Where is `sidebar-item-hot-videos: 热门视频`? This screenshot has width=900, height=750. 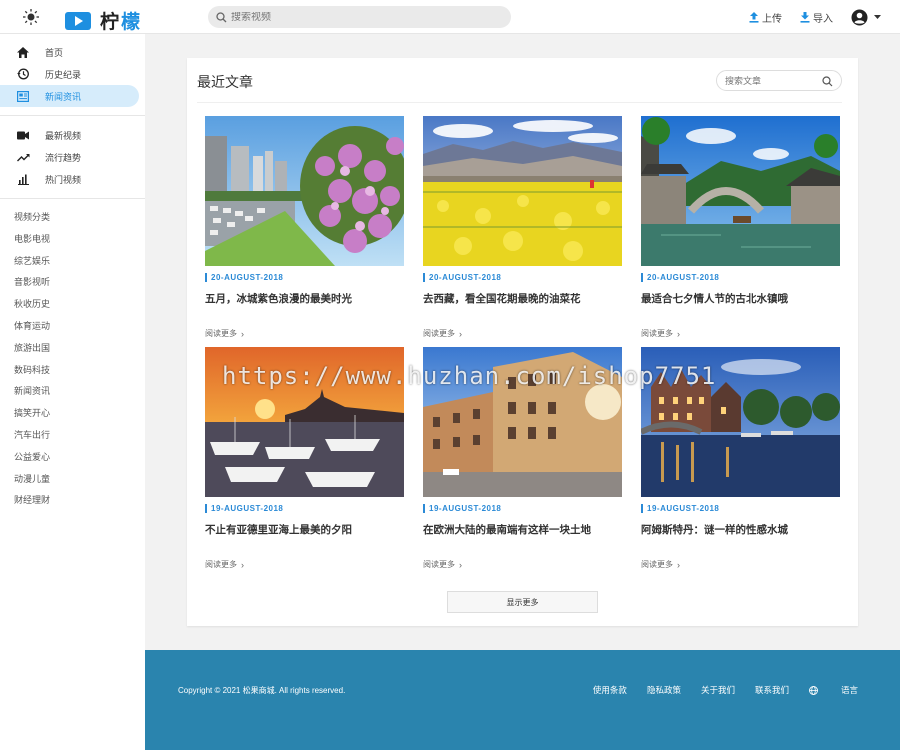 sidebar-item-hot-videos: 热门视频 is located at coordinates (69, 179).